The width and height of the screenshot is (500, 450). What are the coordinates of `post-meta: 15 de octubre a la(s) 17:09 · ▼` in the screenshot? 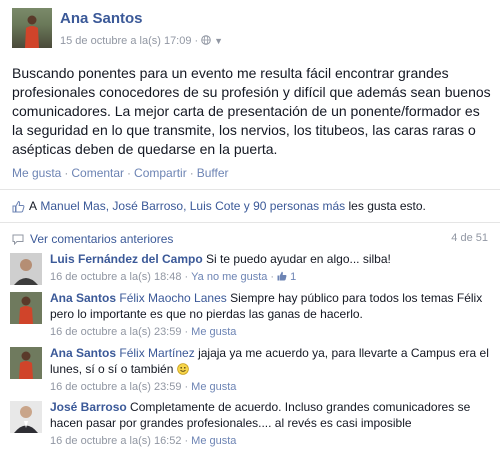 It's located at (141, 41).